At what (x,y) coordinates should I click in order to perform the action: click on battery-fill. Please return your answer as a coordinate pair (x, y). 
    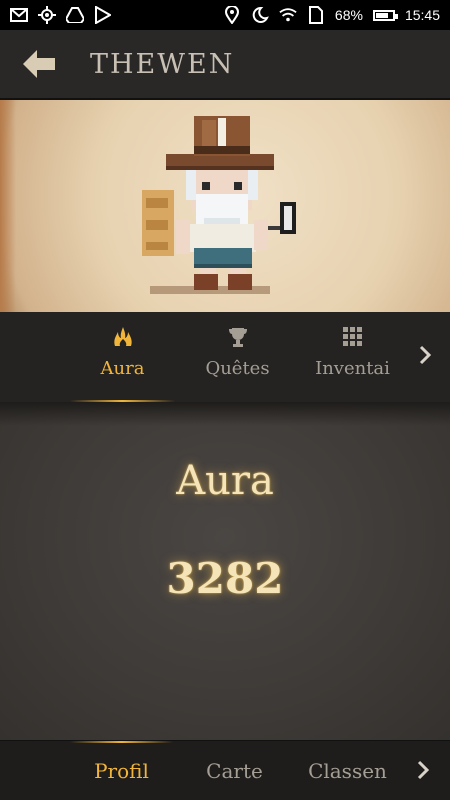
    Looking at the image, I should click on (382, 15).